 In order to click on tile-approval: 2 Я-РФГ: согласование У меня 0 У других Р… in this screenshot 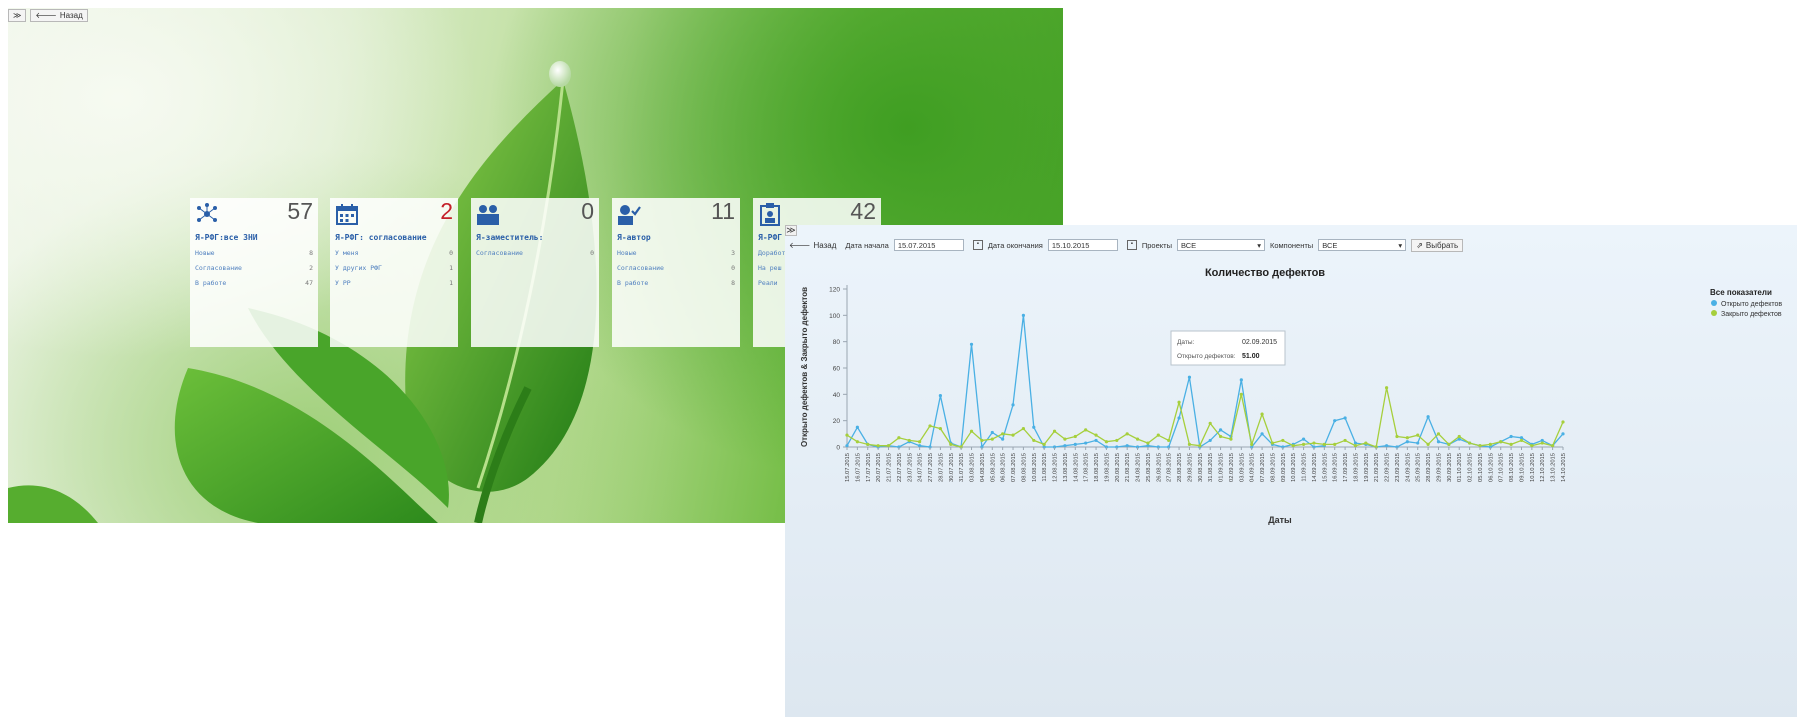, I will do `click(394, 272)`.